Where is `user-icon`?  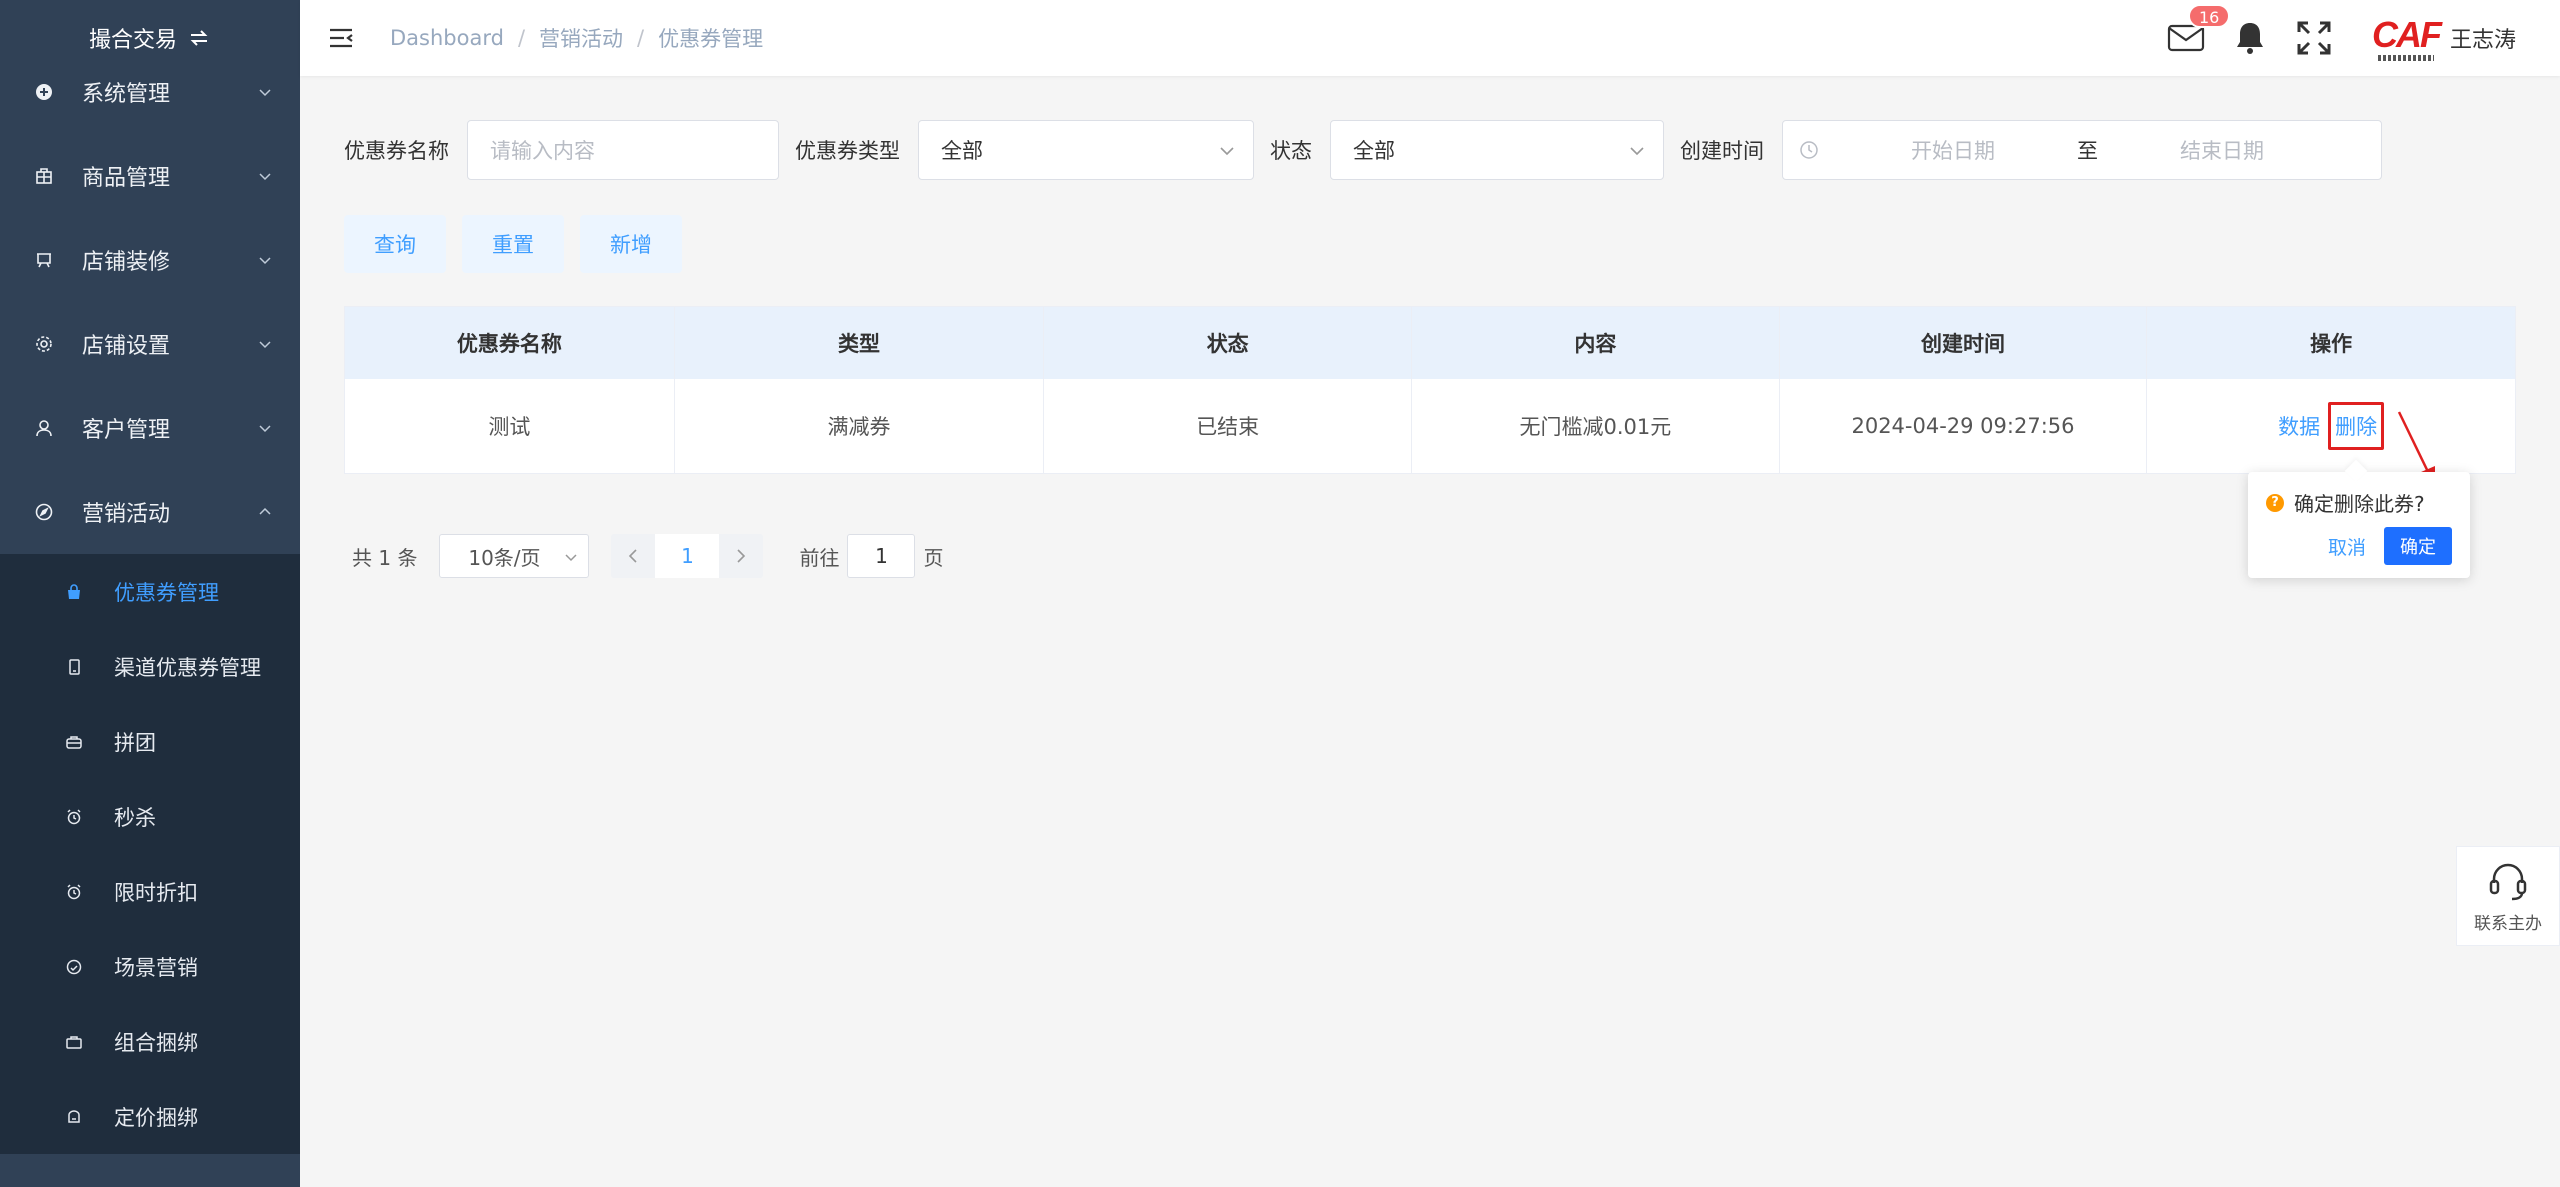 user-icon is located at coordinates (44, 428).